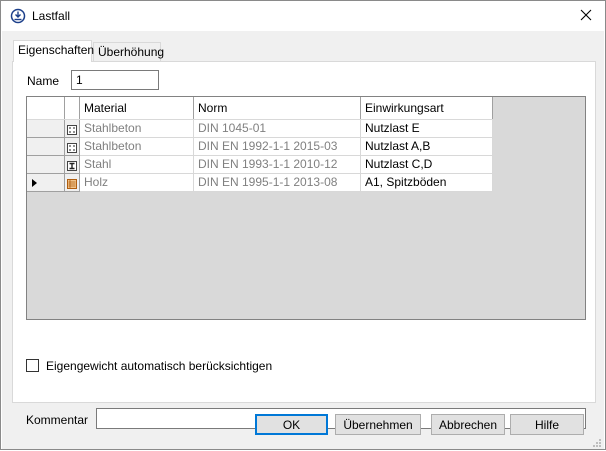  I want to click on tab-ueberhoehung: Überhöhung, so click(128, 52).